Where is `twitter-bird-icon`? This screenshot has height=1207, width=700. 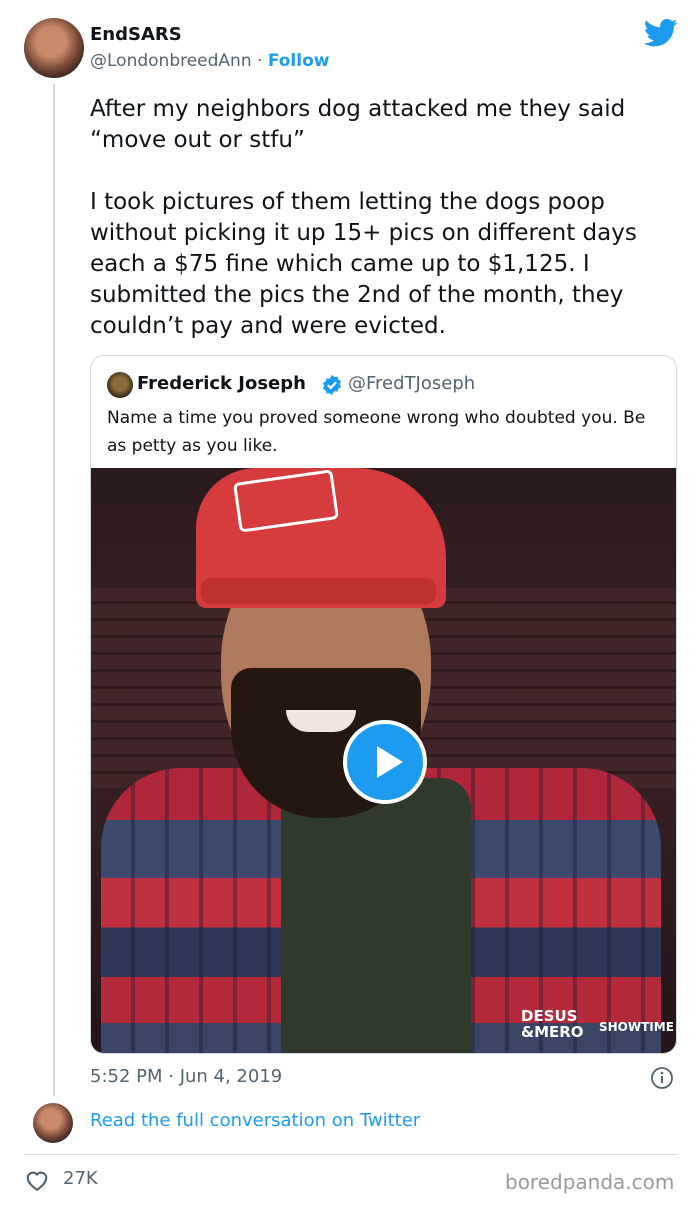
twitter-bird-icon is located at coordinates (661, 33).